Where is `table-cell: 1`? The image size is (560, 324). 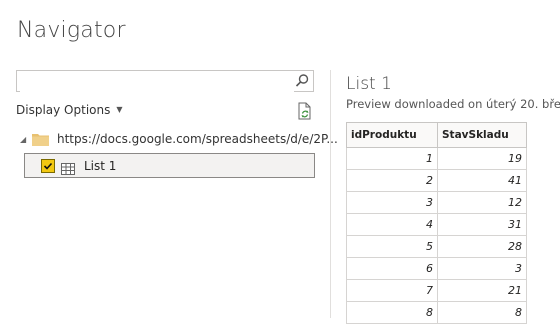
table-cell: 1 is located at coordinates (392, 158).